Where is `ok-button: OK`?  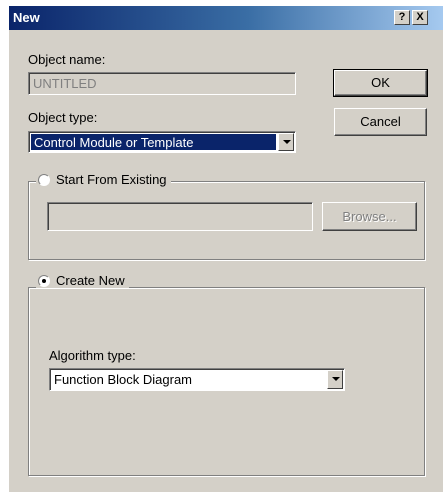 ok-button: OK is located at coordinates (380, 83).